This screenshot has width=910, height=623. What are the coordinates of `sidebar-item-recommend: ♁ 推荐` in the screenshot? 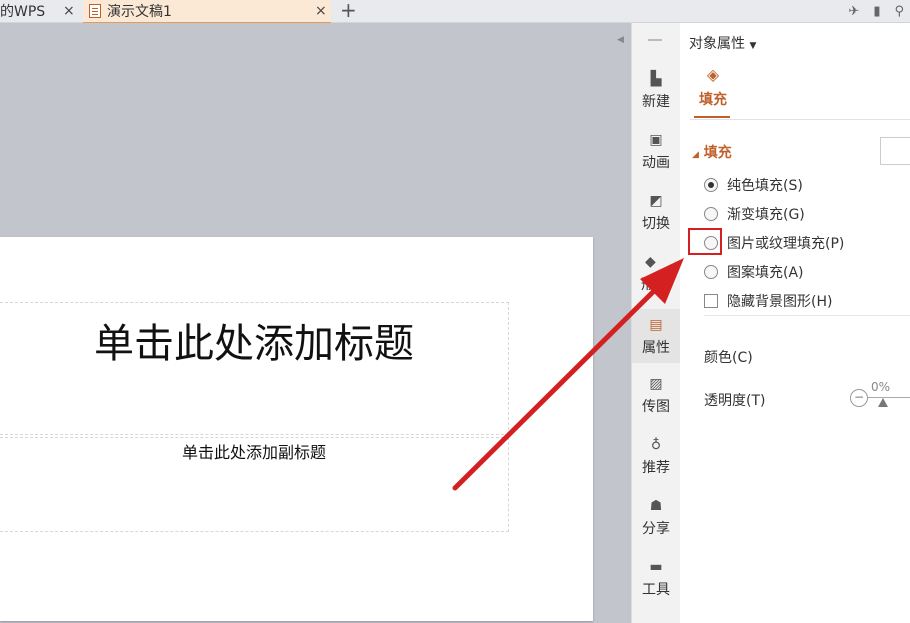 It's located at (656, 459).